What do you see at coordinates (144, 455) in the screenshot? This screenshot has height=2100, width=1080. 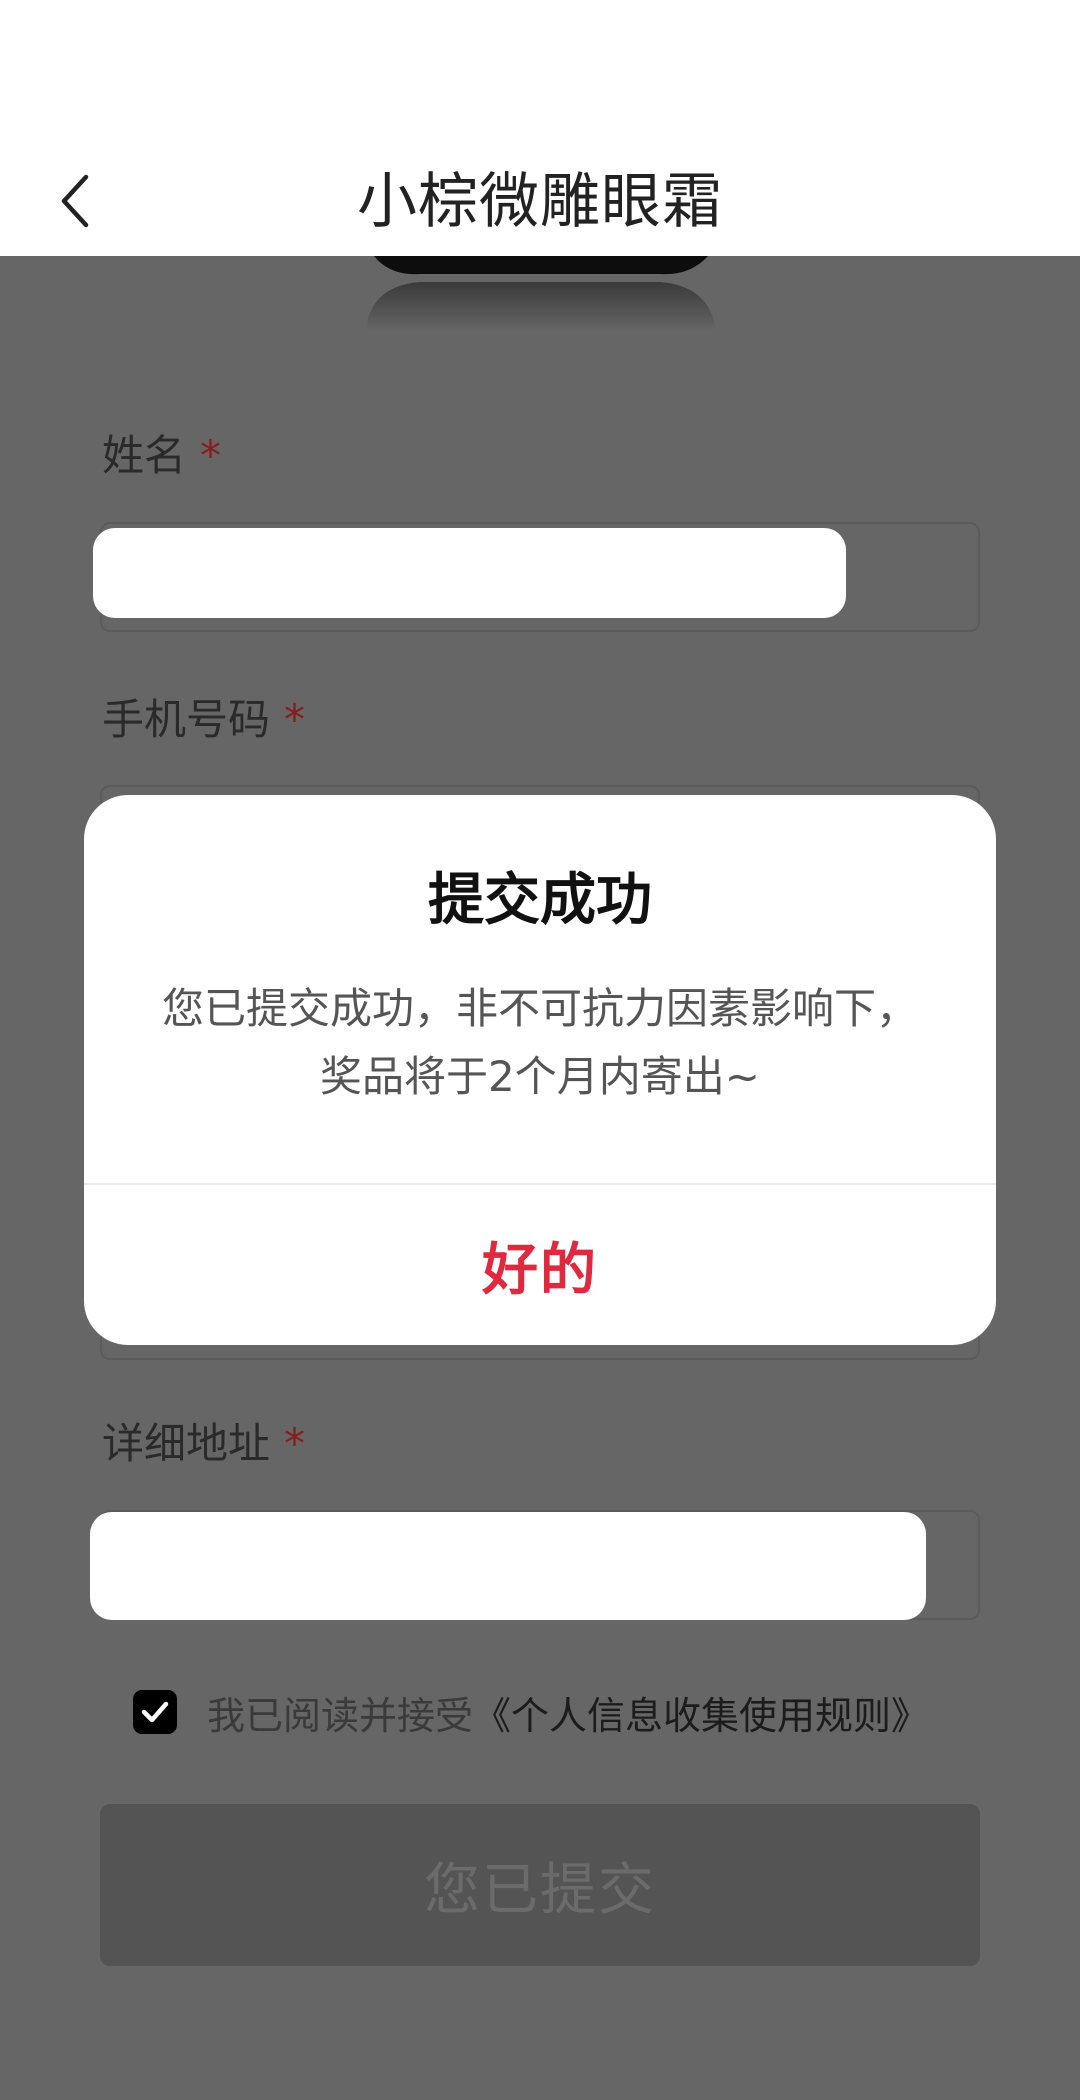 I see `name-label-text: 姓名` at bounding box center [144, 455].